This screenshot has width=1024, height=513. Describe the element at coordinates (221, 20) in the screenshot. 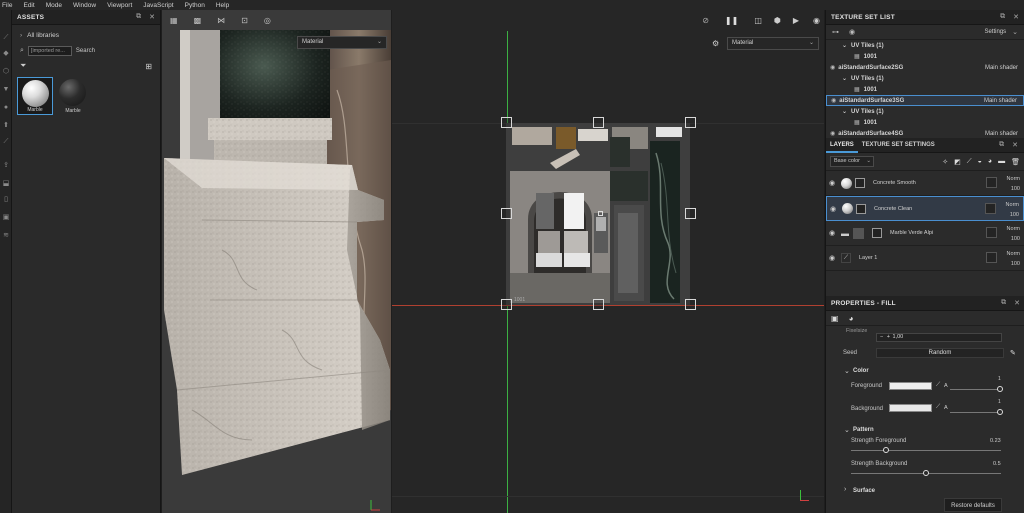

I see `symmetry-icon: ⋈` at that location.